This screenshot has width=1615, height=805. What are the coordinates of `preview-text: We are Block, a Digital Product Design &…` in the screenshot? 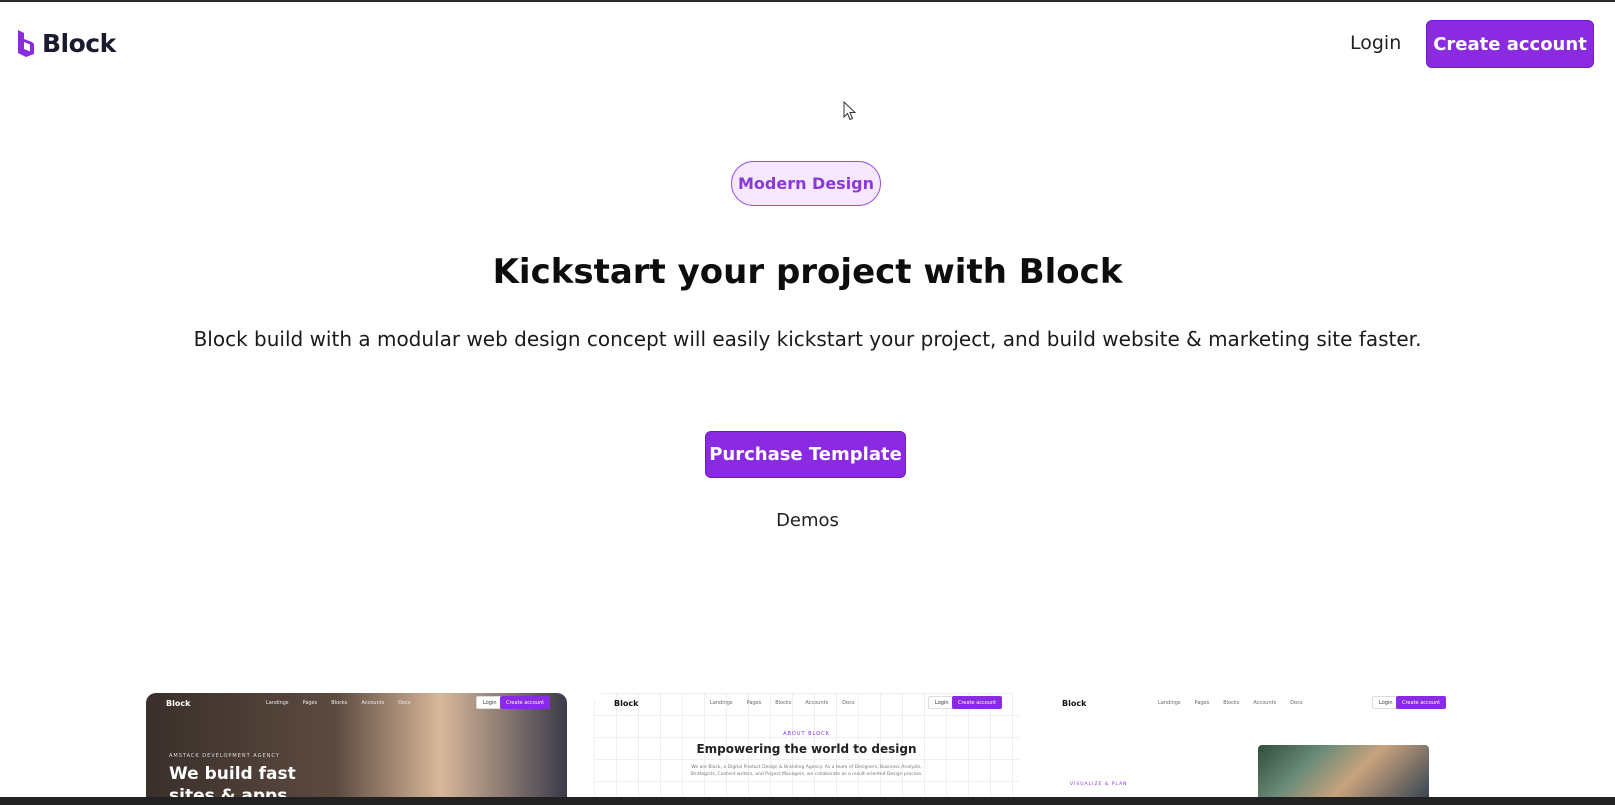 It's located at (806, 771).